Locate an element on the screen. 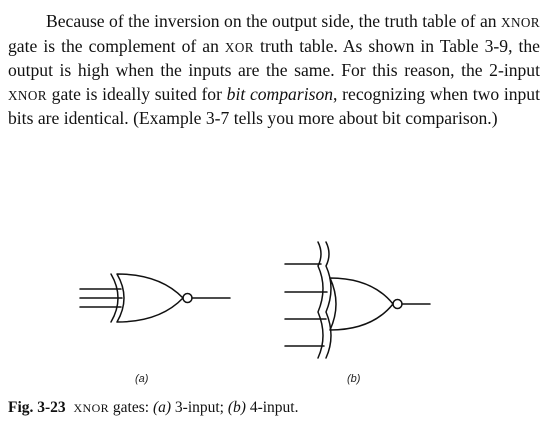  caption-part-b: (b) is located at coordinates (236, 407).